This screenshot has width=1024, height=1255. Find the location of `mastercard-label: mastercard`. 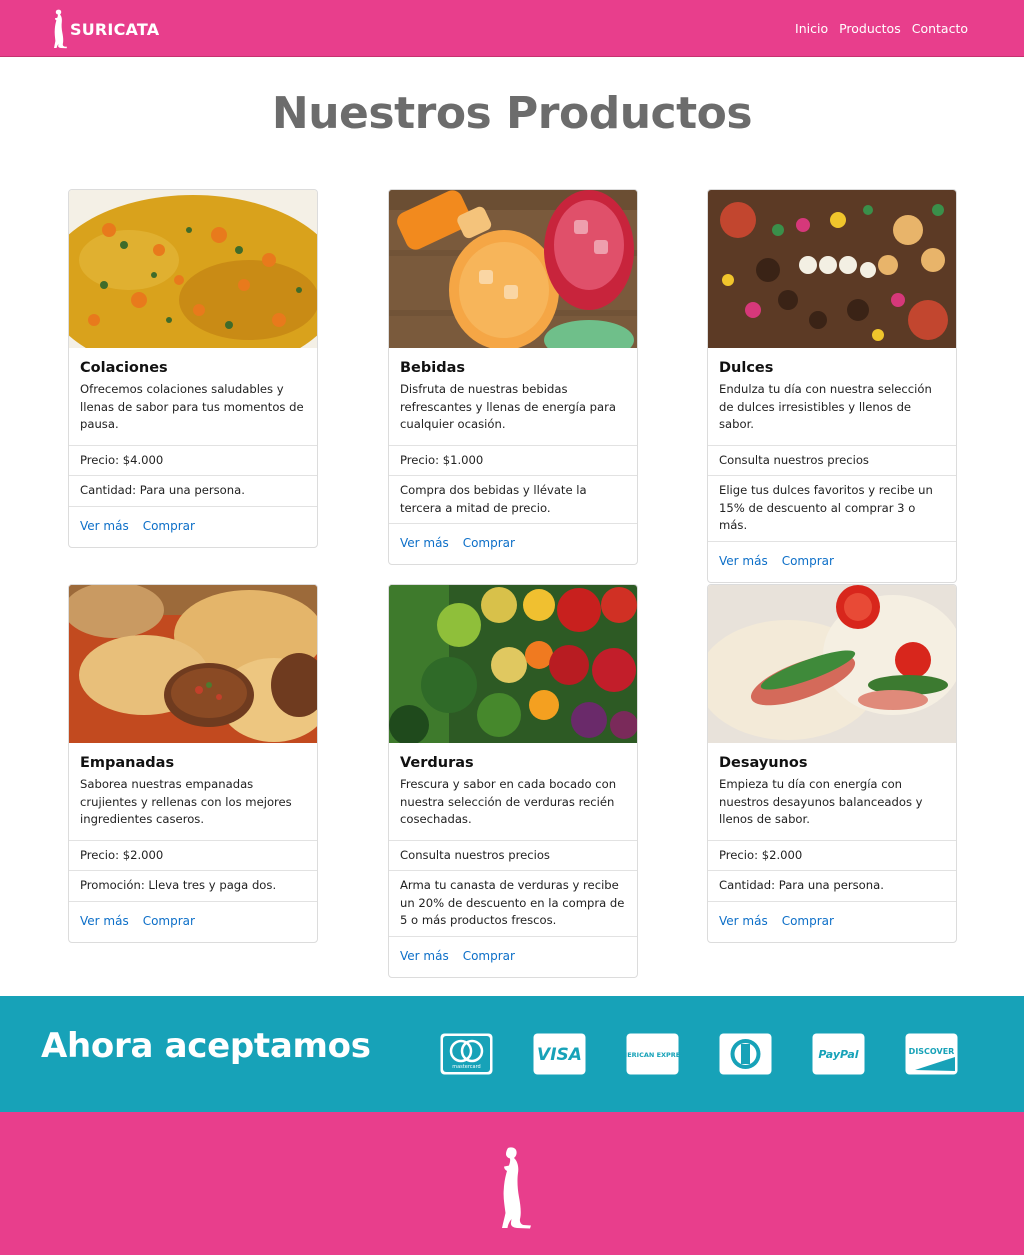

mastercard-label: mastercard is located at coordinates (466, 1067).